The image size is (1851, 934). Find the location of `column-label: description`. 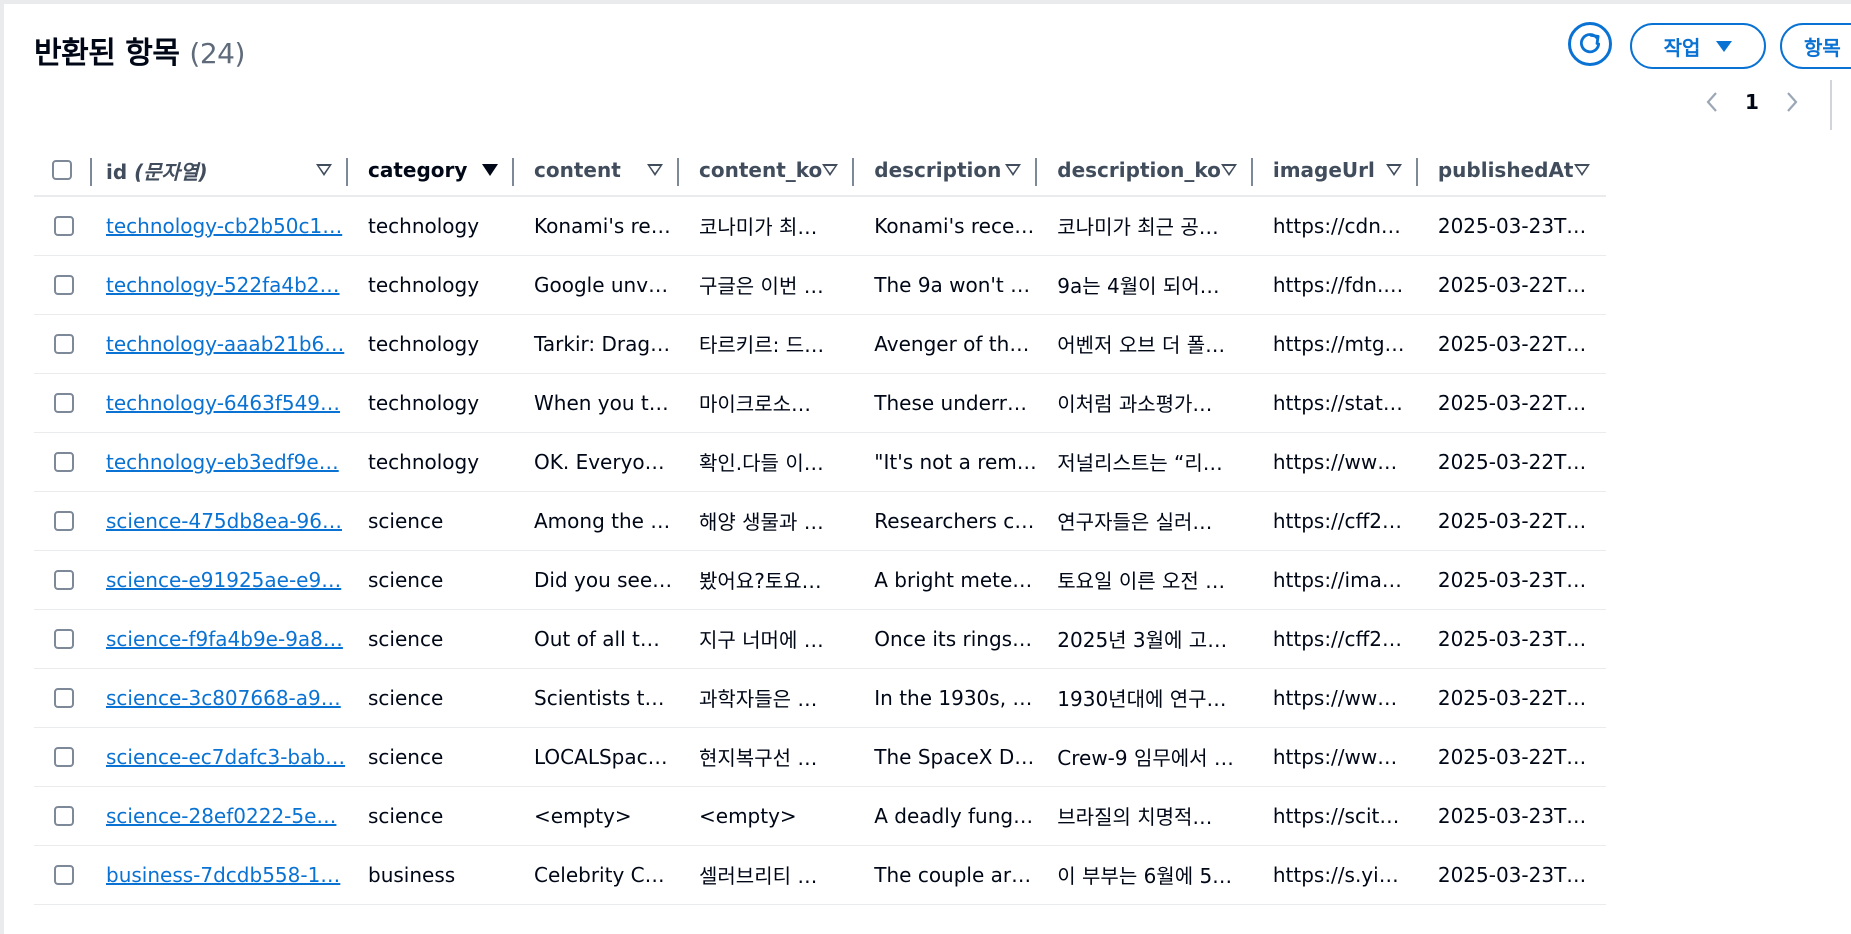

column-label: description is located at coordinates (938, 170).